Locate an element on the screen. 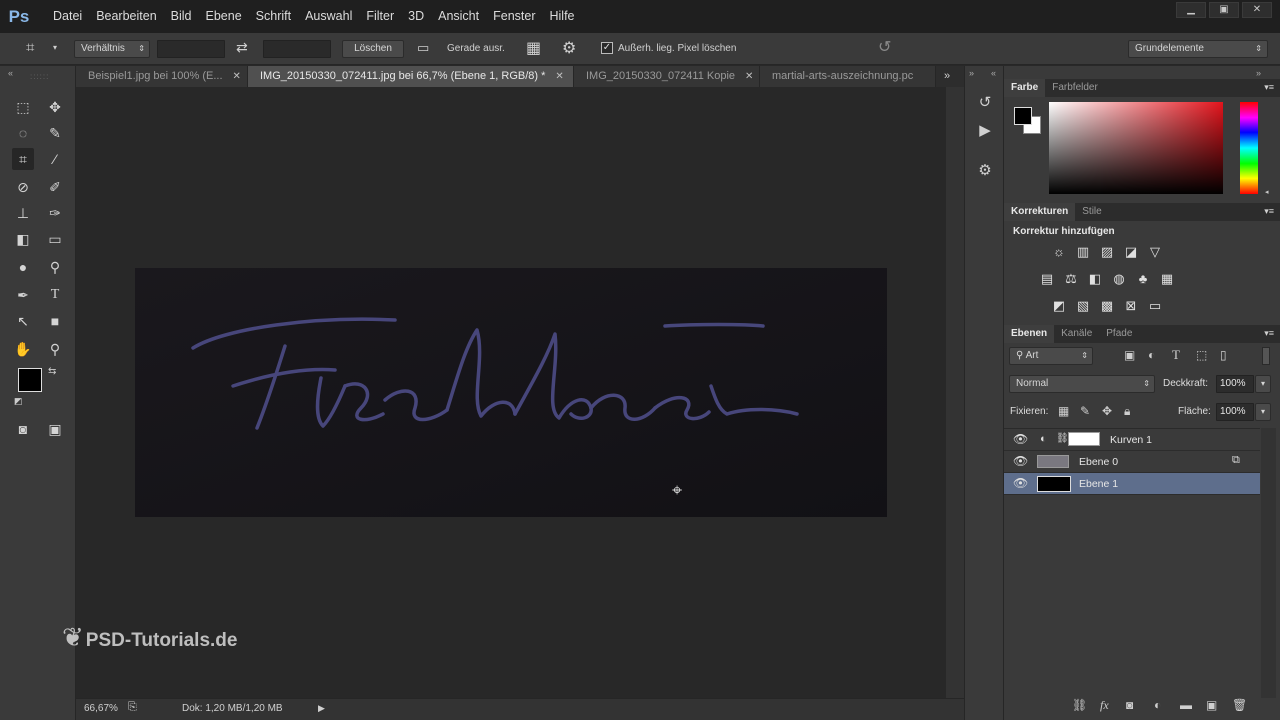  crop-tool-icon: ⌗ is located at coordinates (23, 159).